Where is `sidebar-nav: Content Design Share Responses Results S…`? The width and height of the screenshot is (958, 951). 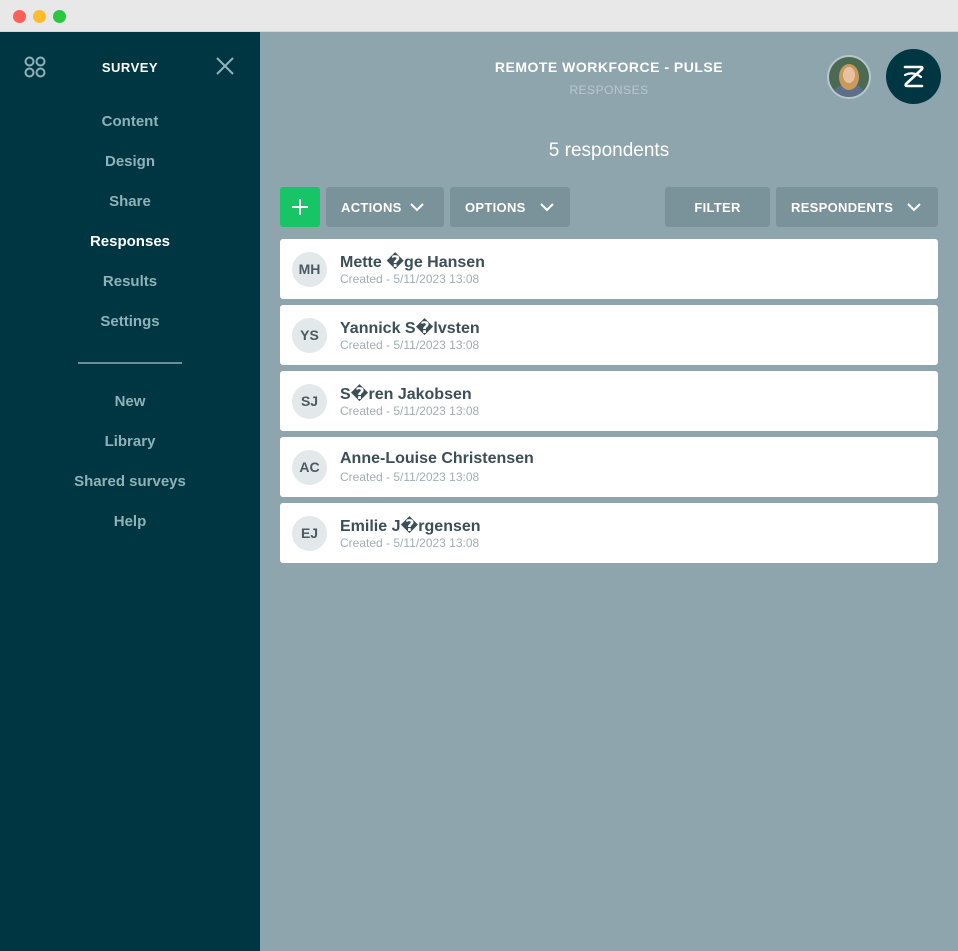 sidebar-nav: Content Design Share Responses Results S… is located at coordinates (130, 322).